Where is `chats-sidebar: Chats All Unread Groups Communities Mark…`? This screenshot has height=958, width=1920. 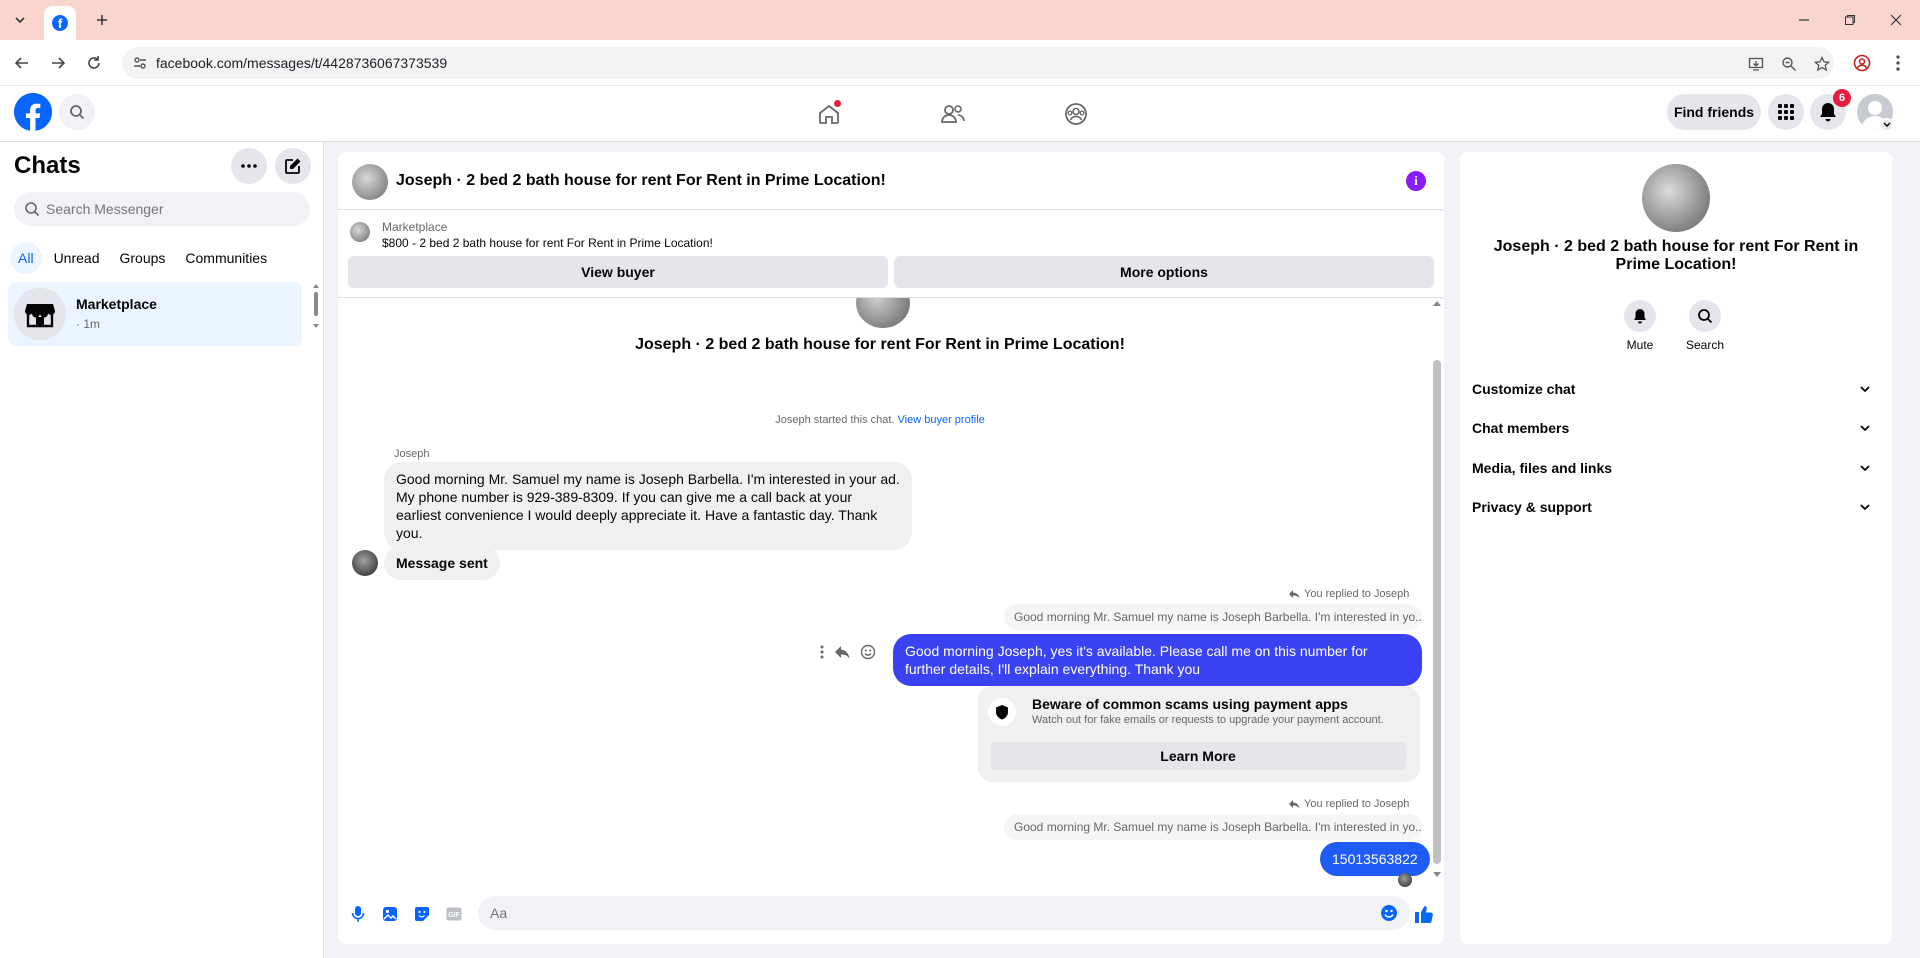 chats-sidebar: Chats All Unread Groups Communities Mark… is located at coordinates (162, 550).